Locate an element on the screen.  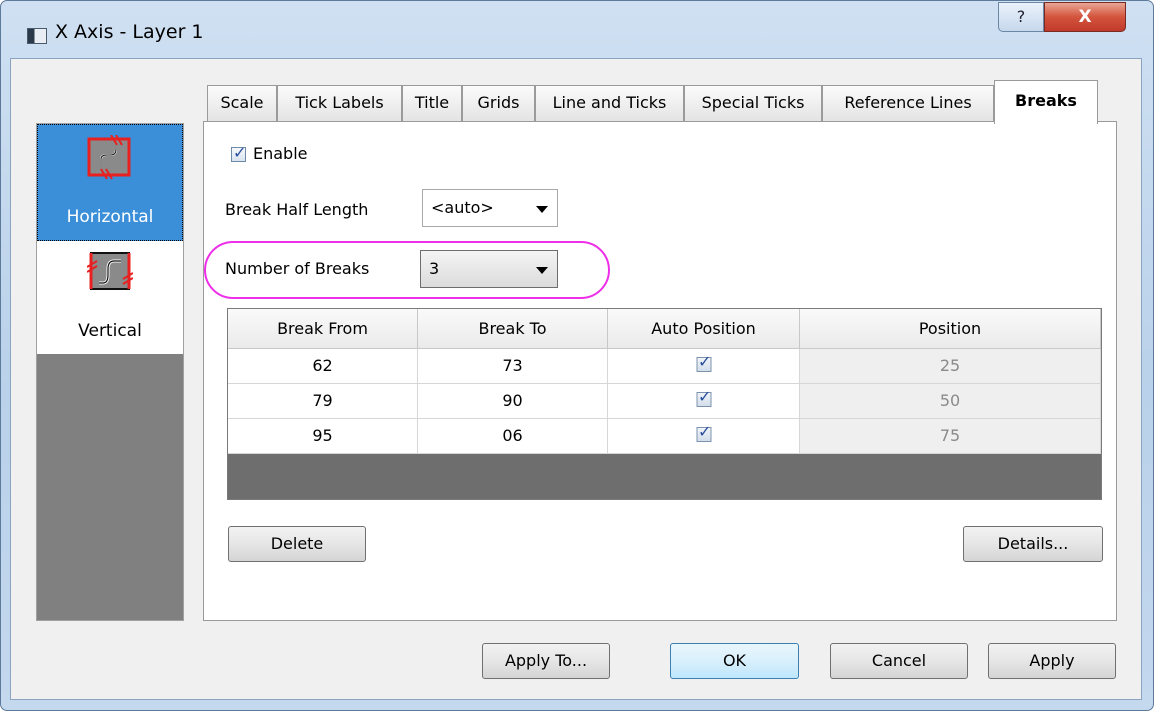
axis-direction-list: Horizontal Vertical is located at coordinates (110, 372).